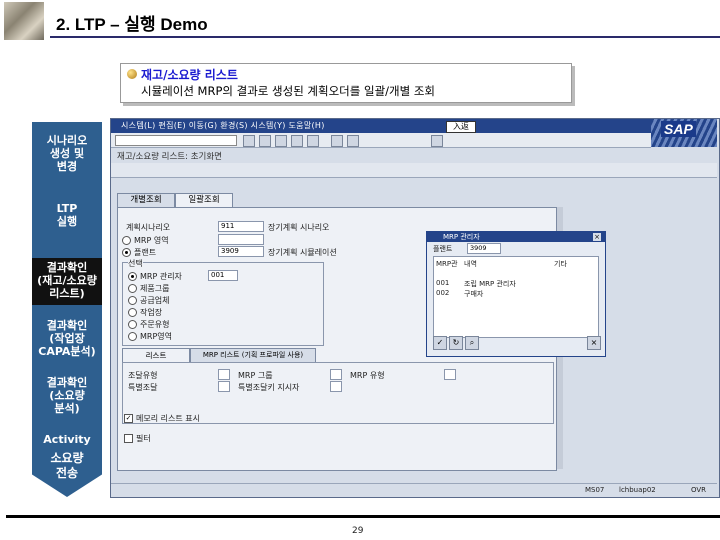 This screenshot has width=720, height=540. I want to click on popup-result-list: MRP관 내역 기타 001 조립 MRP 관리자 002 구매자, so click(516, 297).